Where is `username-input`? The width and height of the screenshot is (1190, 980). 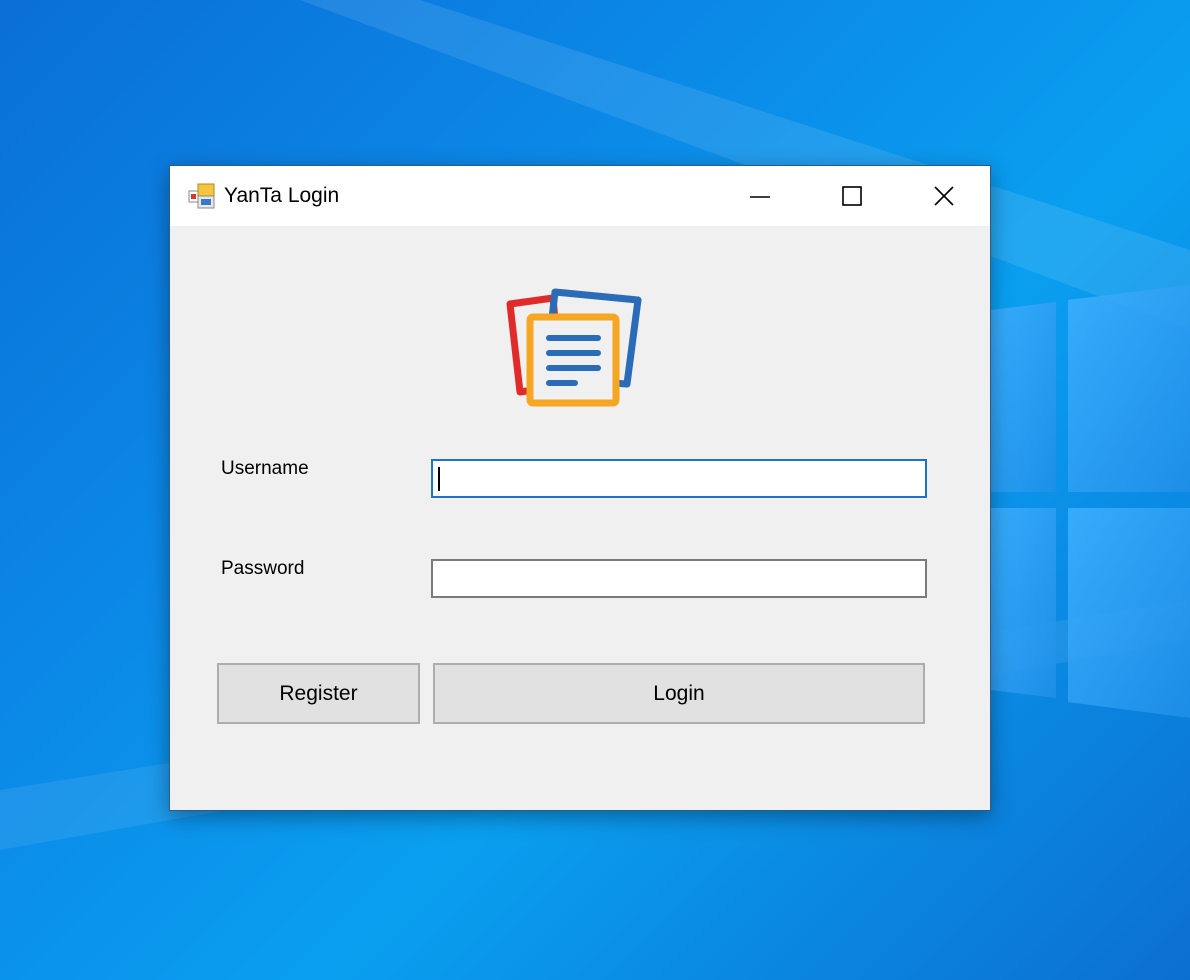 username-input is located at coordinates (679, 478).